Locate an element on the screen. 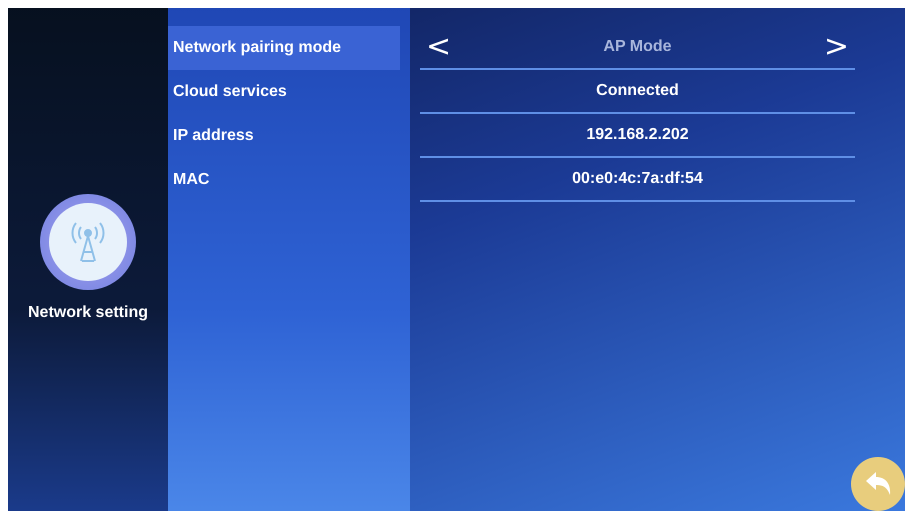  menu-item: Cloud services is located at coordinates (284, 92).